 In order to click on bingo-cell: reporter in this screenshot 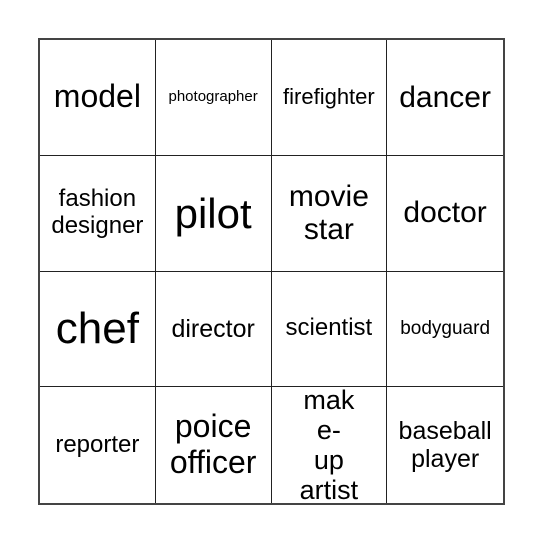, I will do `click(98, 445)`.